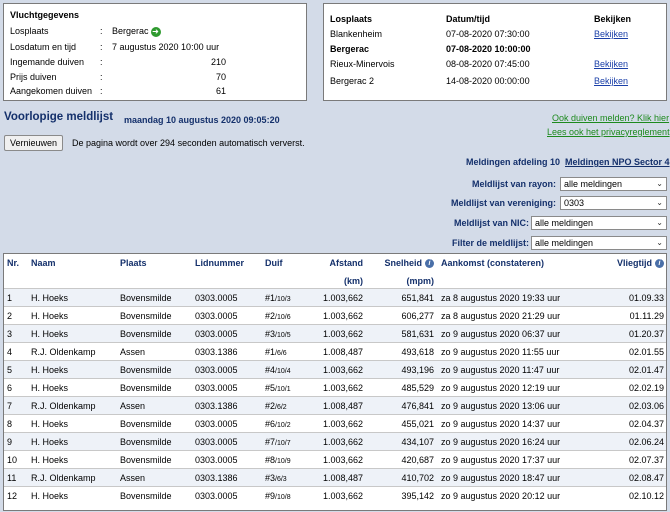 Image resolution: width=670 pixels, height=512 pixels. I want to click on flight-value: 210, so click(218, 62).